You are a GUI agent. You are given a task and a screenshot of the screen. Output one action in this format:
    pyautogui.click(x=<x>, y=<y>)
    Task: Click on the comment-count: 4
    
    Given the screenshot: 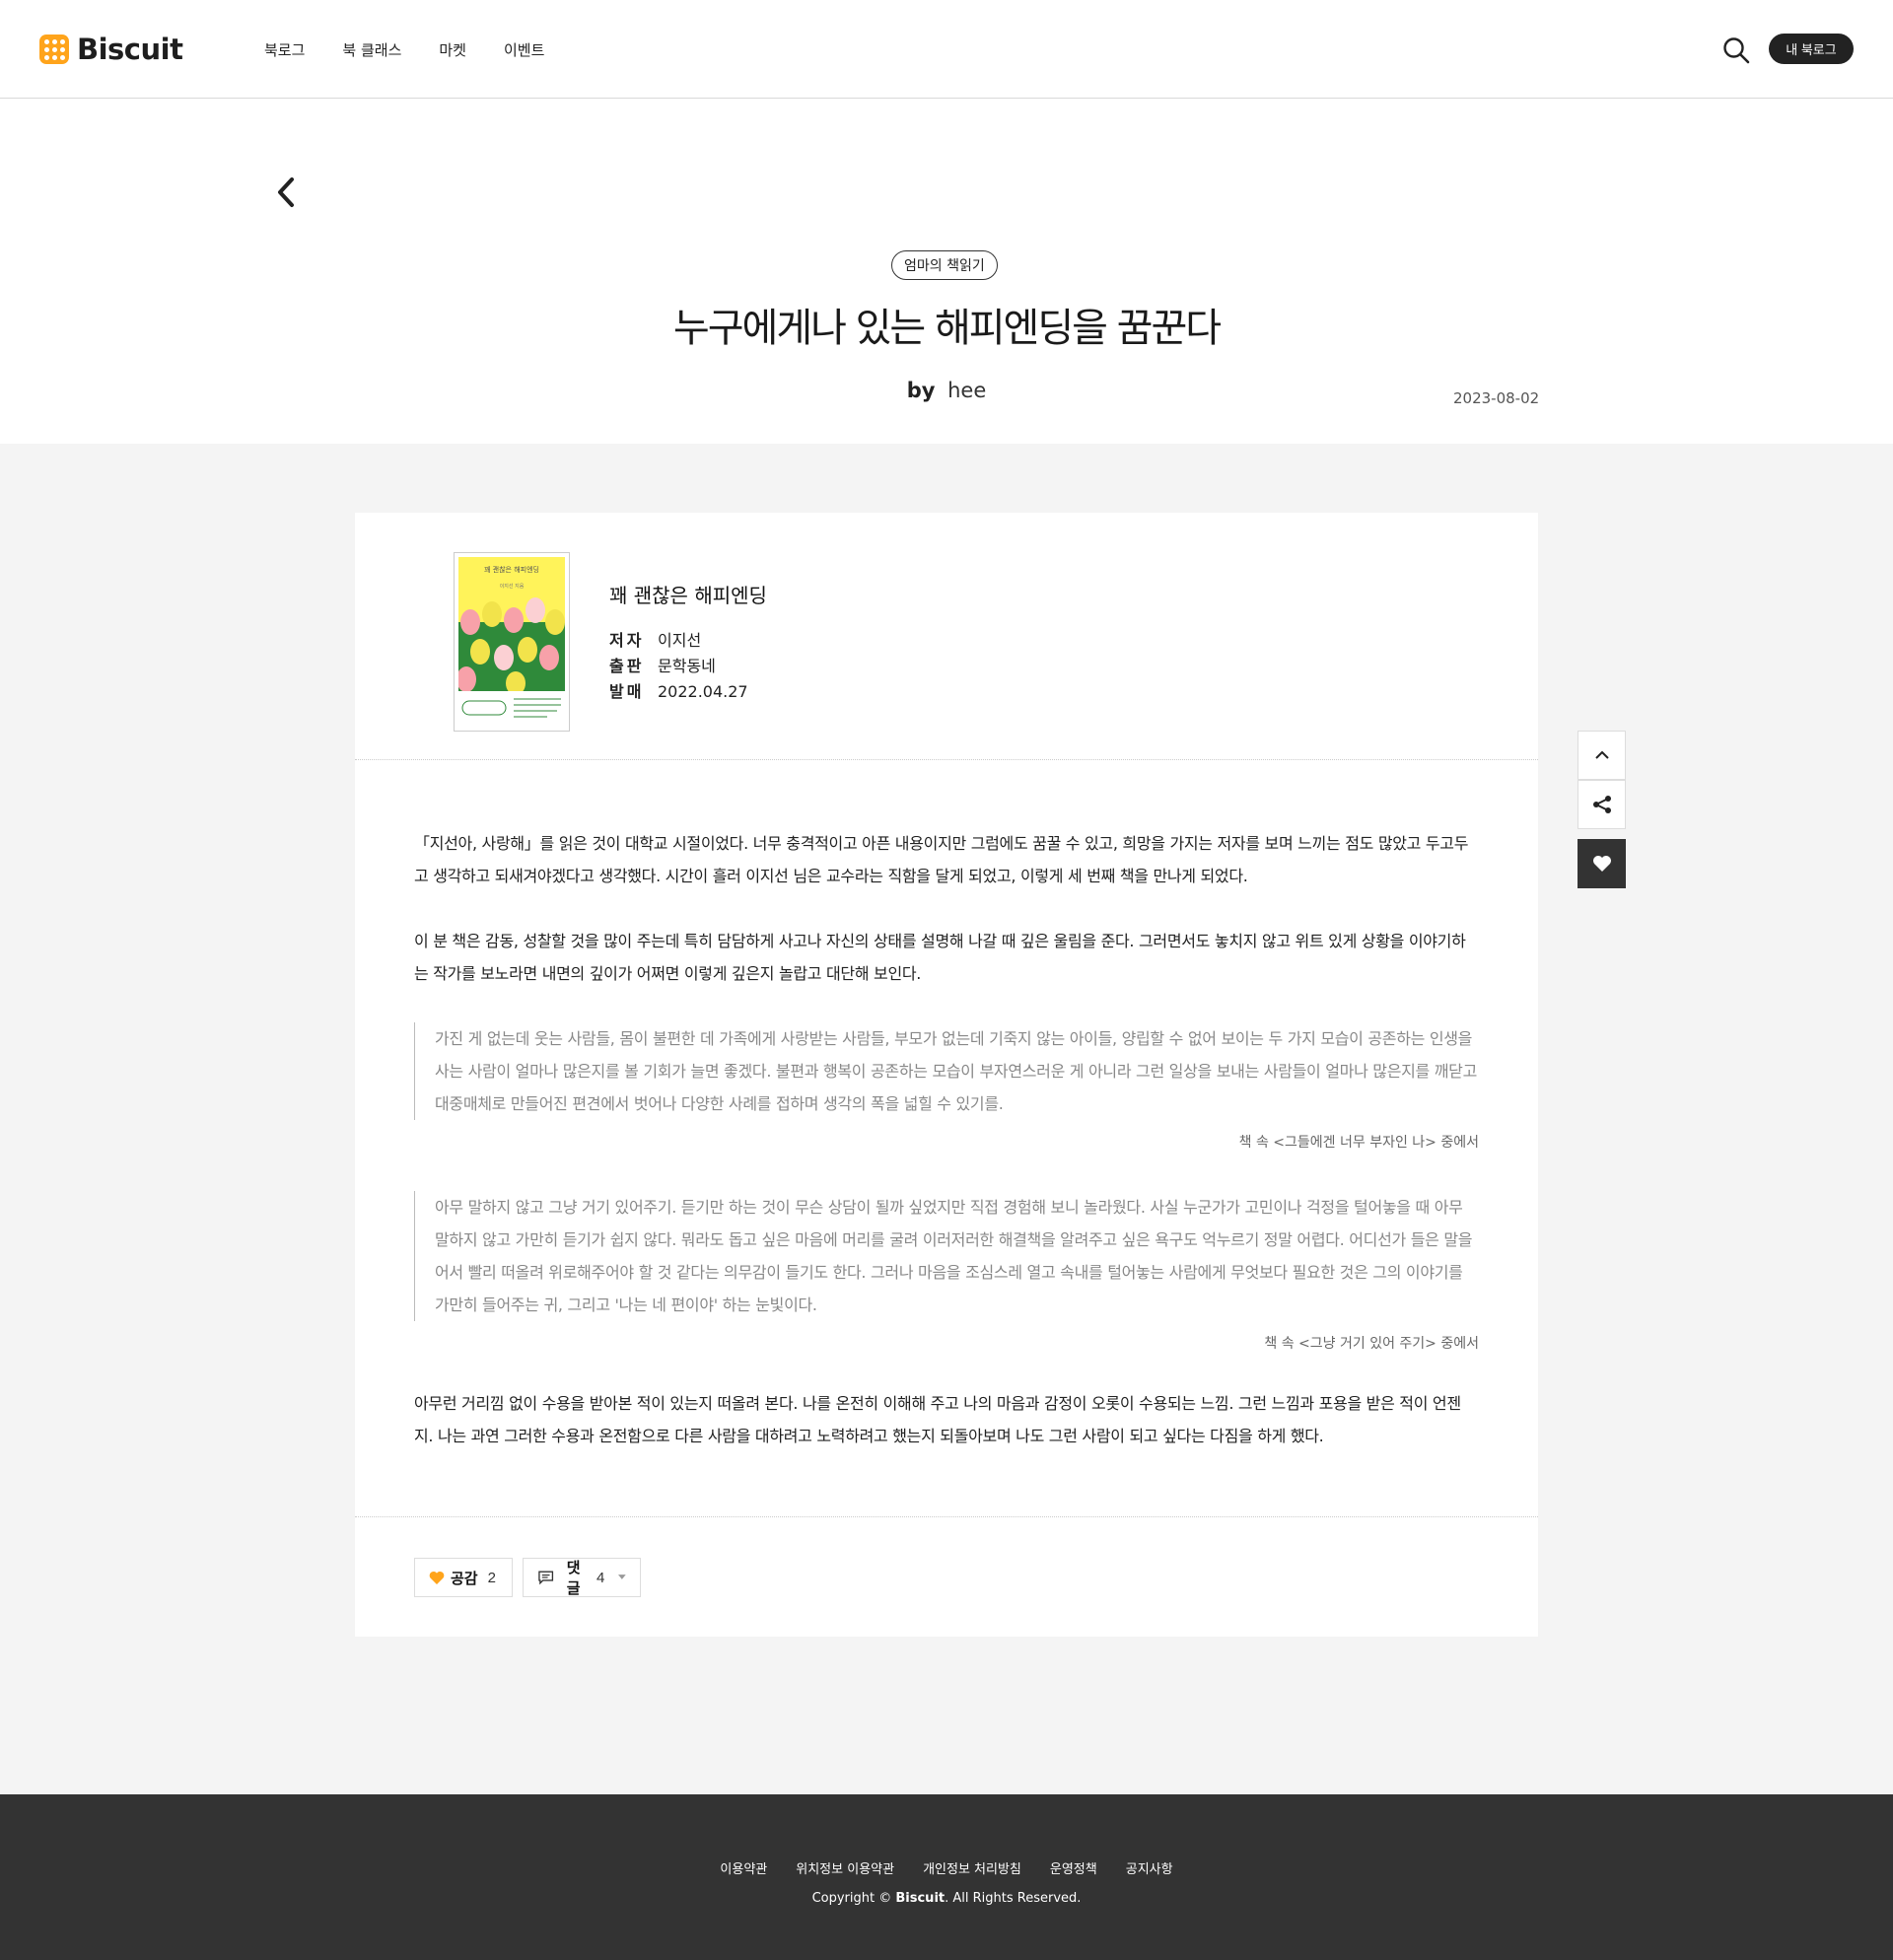 What is the action you would take?
    pyautogui.click(x=600, y=1577)
    